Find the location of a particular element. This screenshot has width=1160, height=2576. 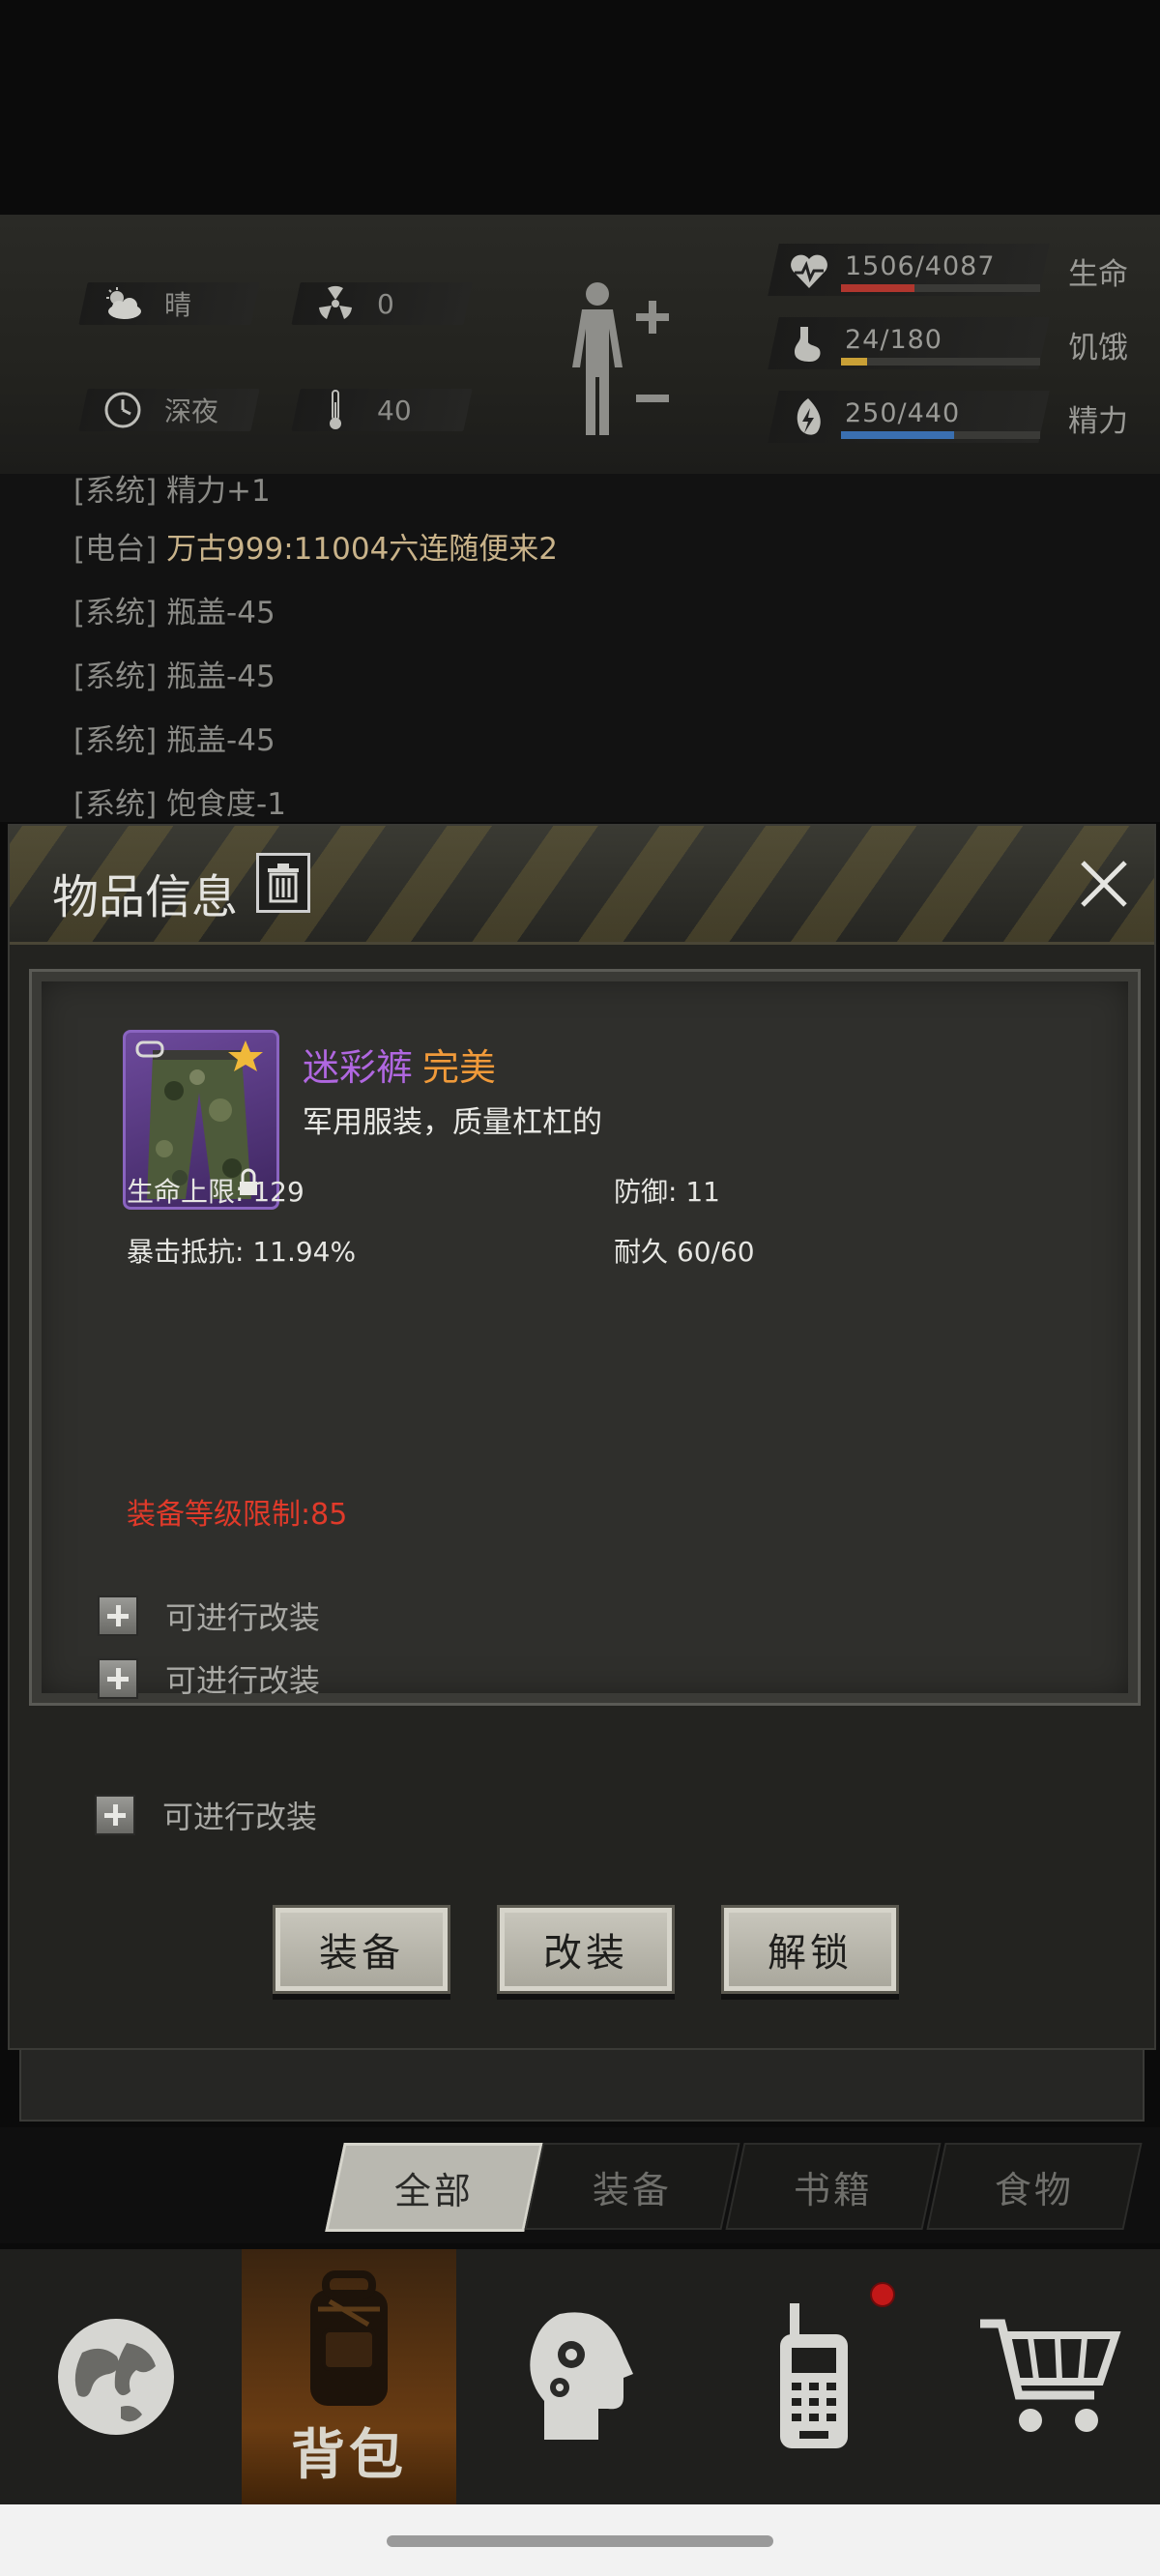

thermometer-icon is located at coordinates (335, 409).